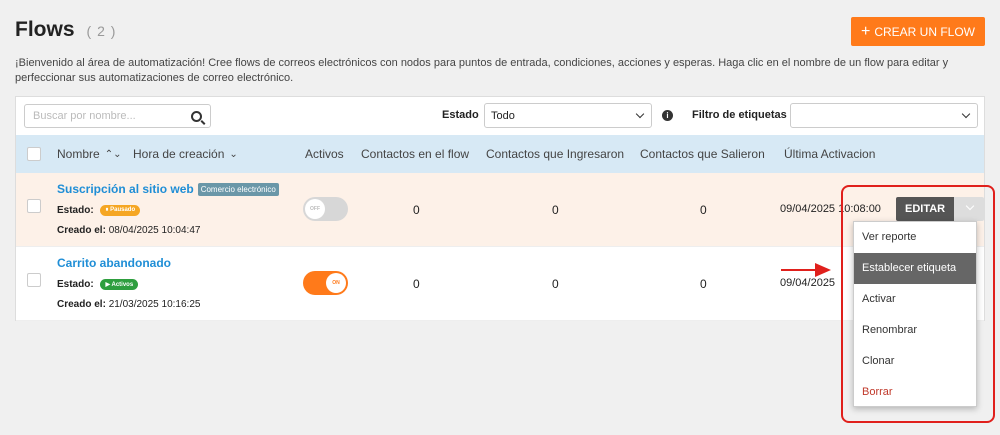 The image size is (1000, 435). Describe the element at coordinates (119, 284) in the screenshot. I see `status-badge: ▶ Activos` at that location.